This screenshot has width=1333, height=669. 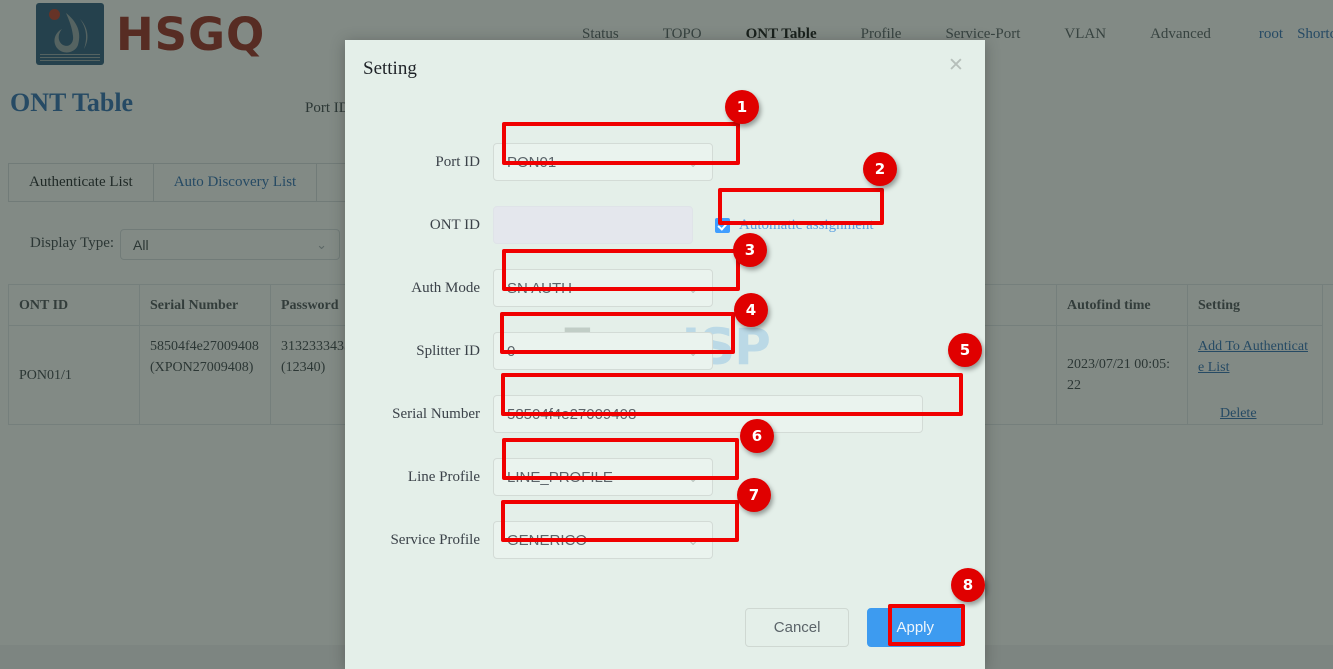 I want to click on port-id-label: Port ID, so click(x=457, y=161).